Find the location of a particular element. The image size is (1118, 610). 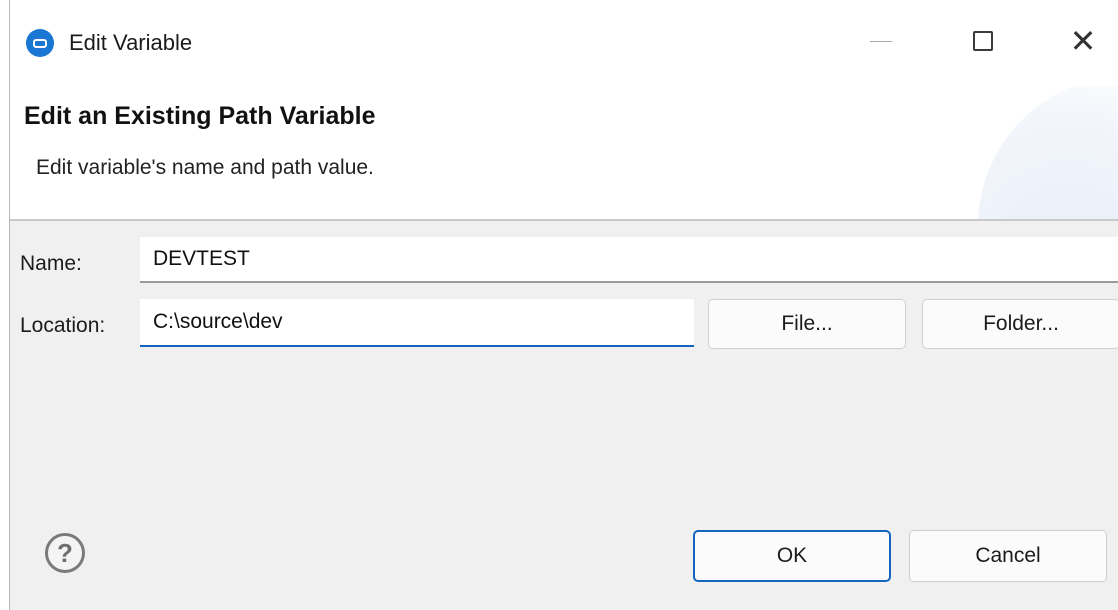

maximize-button is located at coordinates (983, 41).